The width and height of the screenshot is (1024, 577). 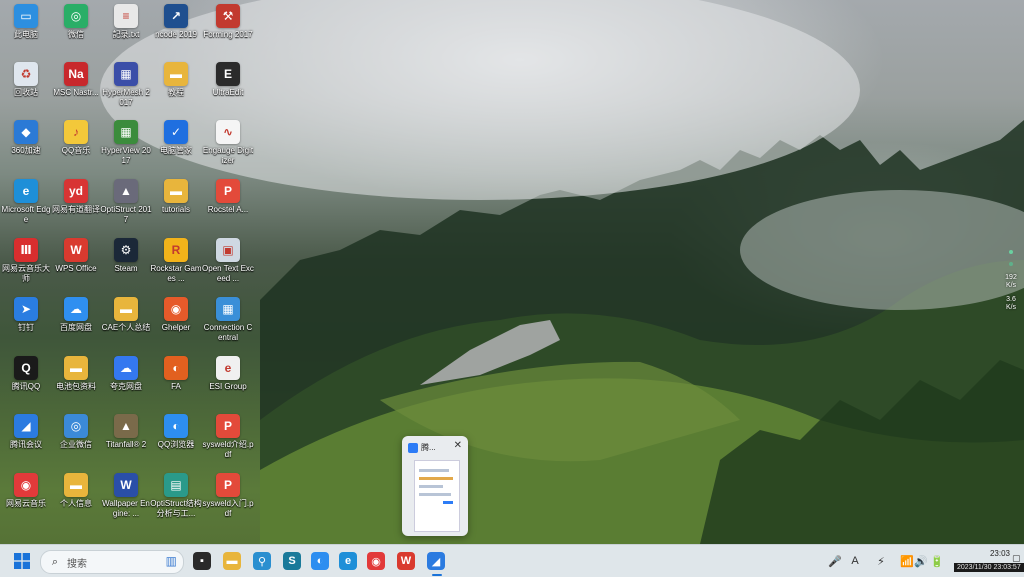 I want to click on desktop-icon: ◎ 企业微信, so click(x=76, y=432).